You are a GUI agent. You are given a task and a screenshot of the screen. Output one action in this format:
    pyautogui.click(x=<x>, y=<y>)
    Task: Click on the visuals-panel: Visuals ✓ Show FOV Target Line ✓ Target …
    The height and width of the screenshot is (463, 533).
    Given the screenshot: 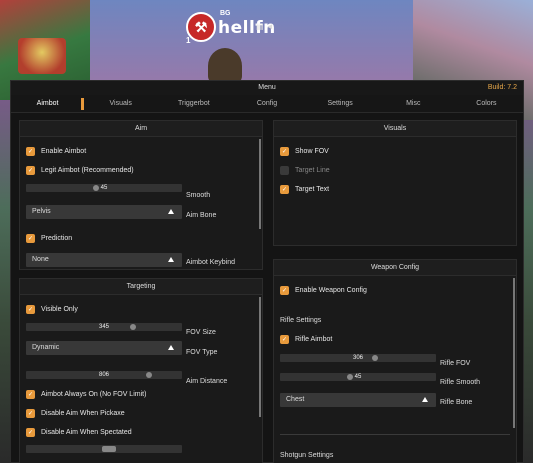 What is the action you would take?
    pyautogui.click(x=395, y=183)
    